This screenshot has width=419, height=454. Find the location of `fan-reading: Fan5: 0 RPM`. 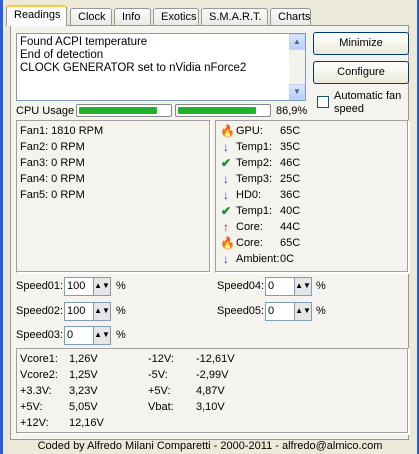

fan-reading: Fan5: 0 RPM is located at coordinates (52, 195).